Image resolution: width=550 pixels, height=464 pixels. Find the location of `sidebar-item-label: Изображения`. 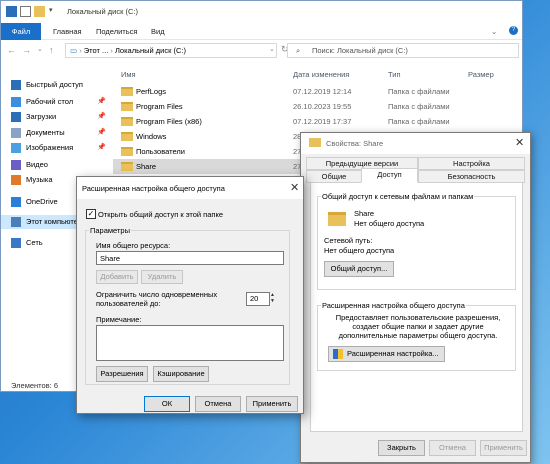

sidebar-item-label: Изображения is located at coordinates (50, 147).